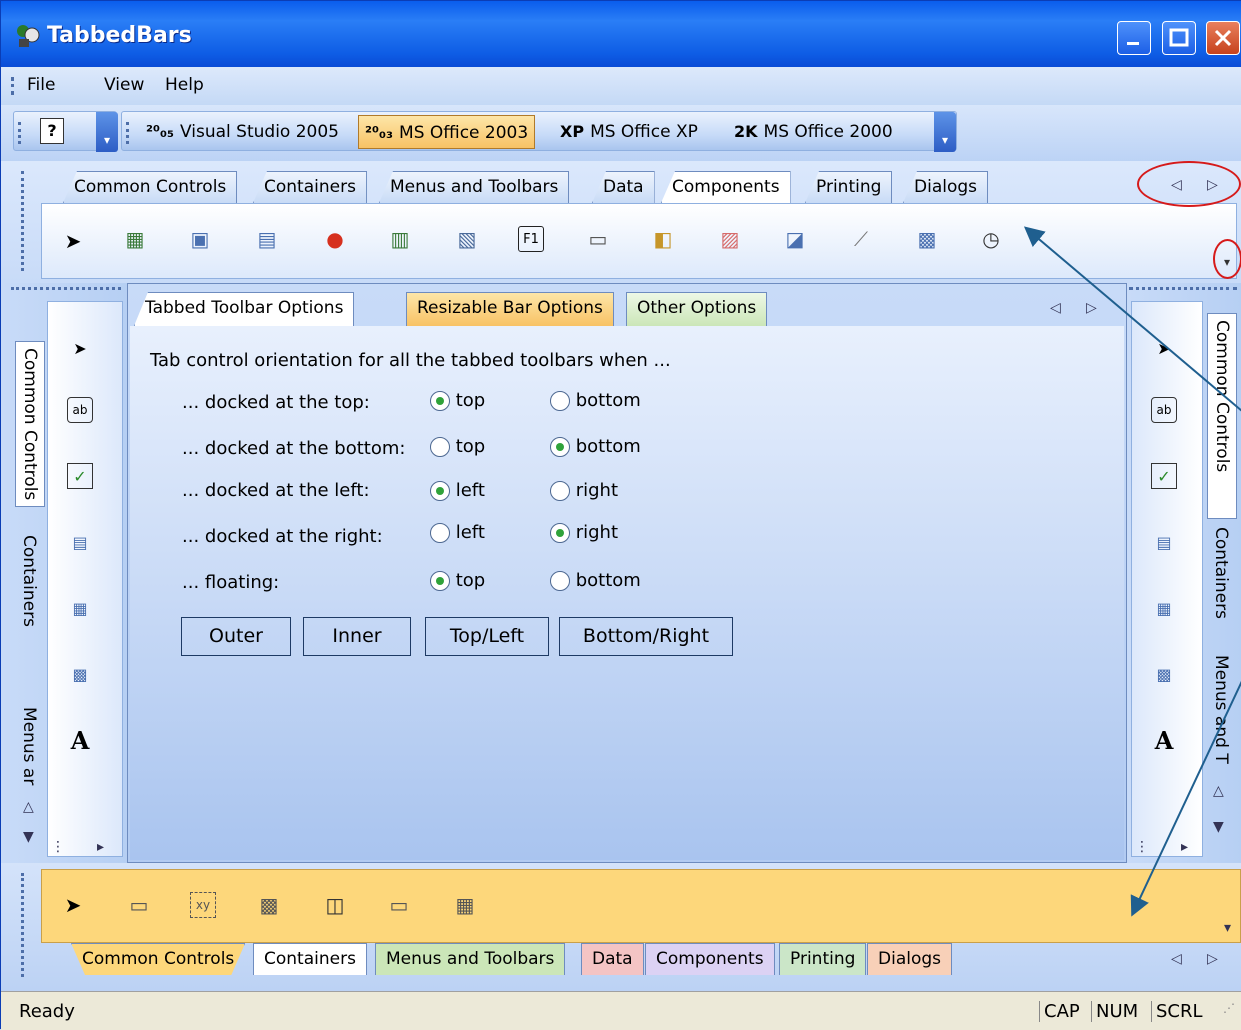  What do you see at coordinates (158, 959) in the screenshot?
I see `tab-common-controls: Common Controls` at bounding box center [158, 959].